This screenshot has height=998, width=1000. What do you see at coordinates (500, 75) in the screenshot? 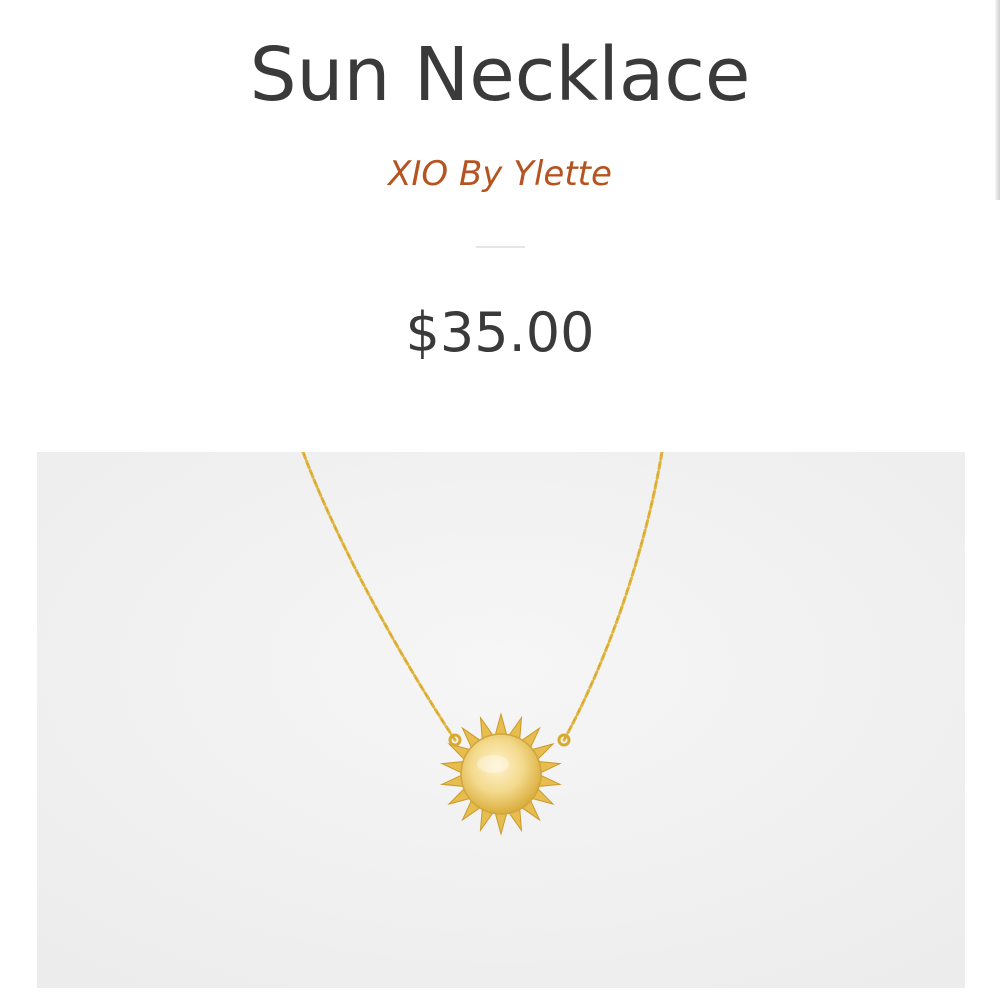
I see `product-title: Sun Necklace` at bounding box center [500, 75].